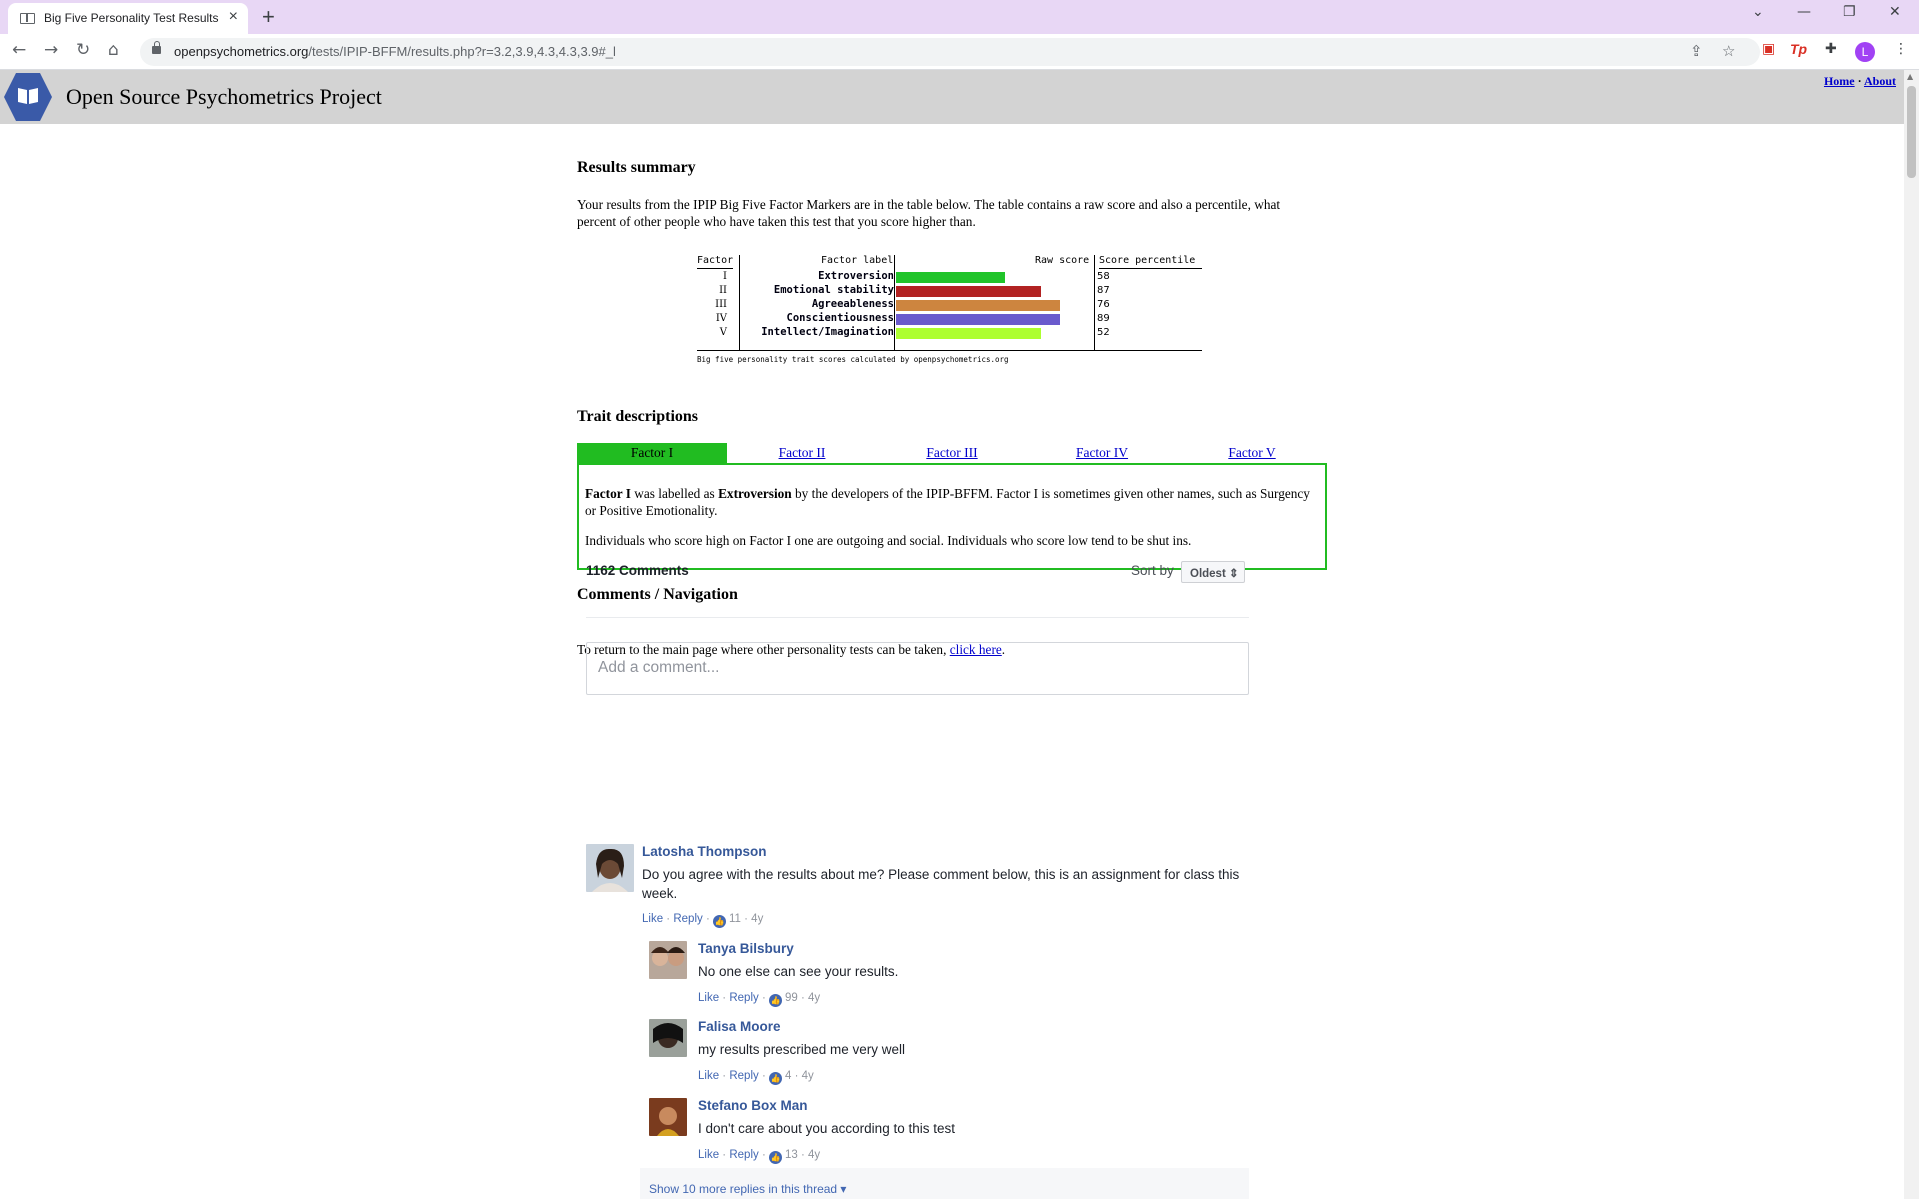 This screenshot has height=1199, width=1919. I want to click on tab-close-icon: ×, so click(233, 17).